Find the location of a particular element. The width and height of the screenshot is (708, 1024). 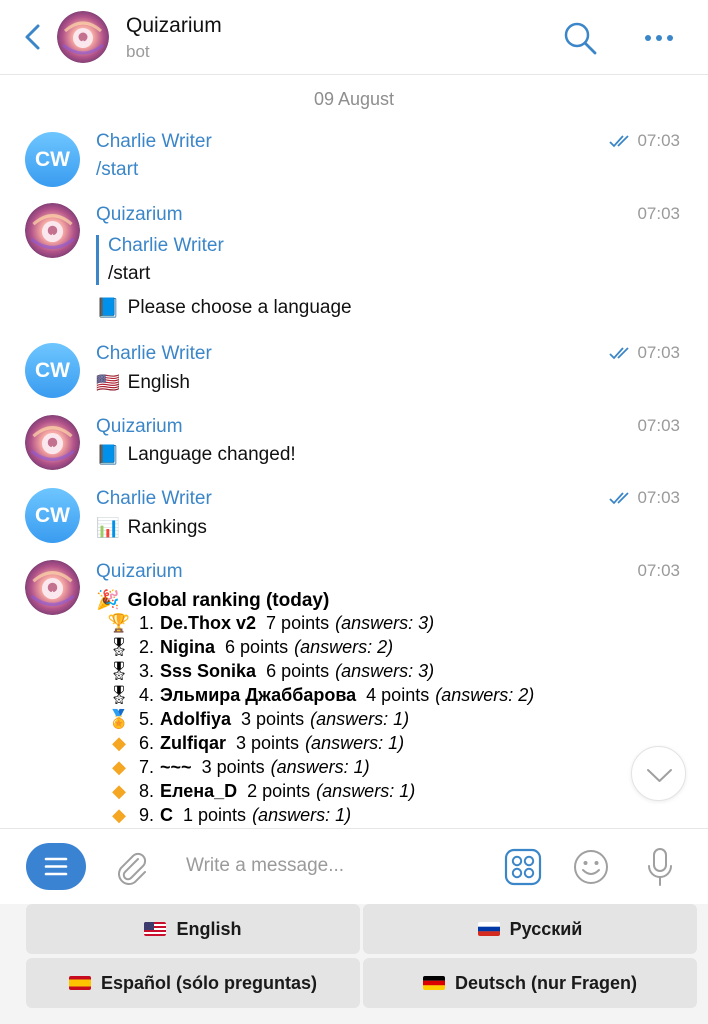

rank-position: 7. is located at coordinates (147, 767).